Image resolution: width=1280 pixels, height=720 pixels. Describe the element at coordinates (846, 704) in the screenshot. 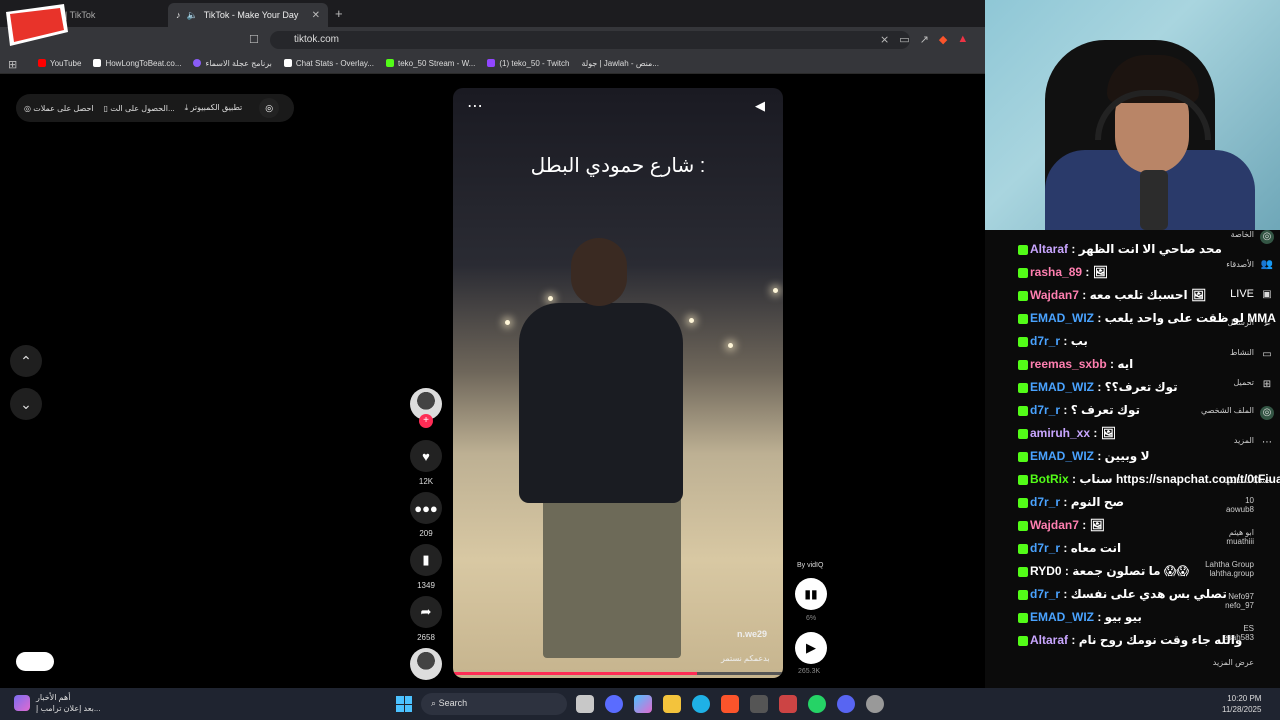

I see `discord-icon` at that location.